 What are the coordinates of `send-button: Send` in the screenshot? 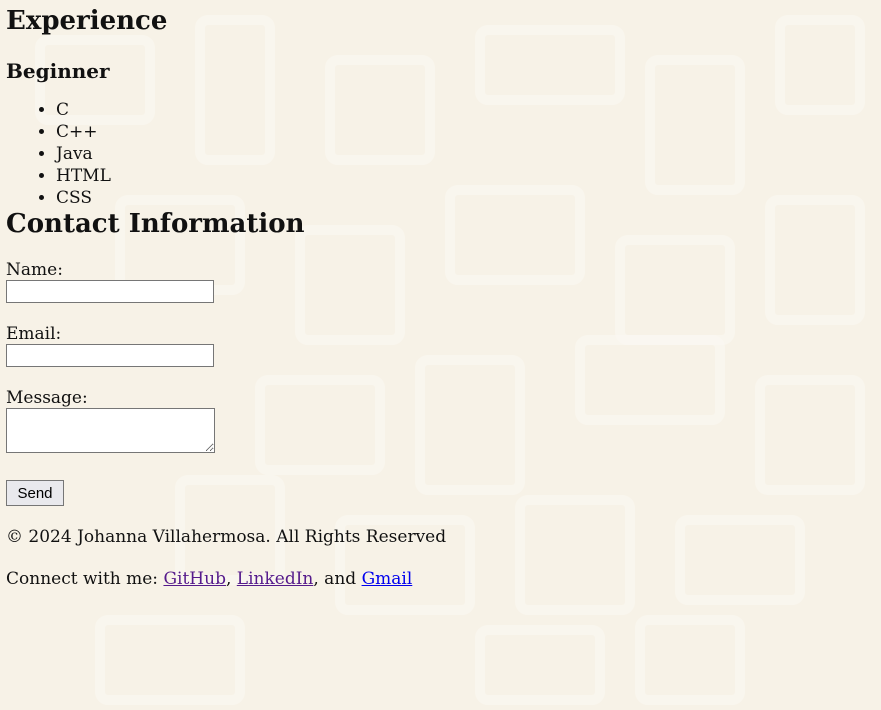 It's located at (35, 493).